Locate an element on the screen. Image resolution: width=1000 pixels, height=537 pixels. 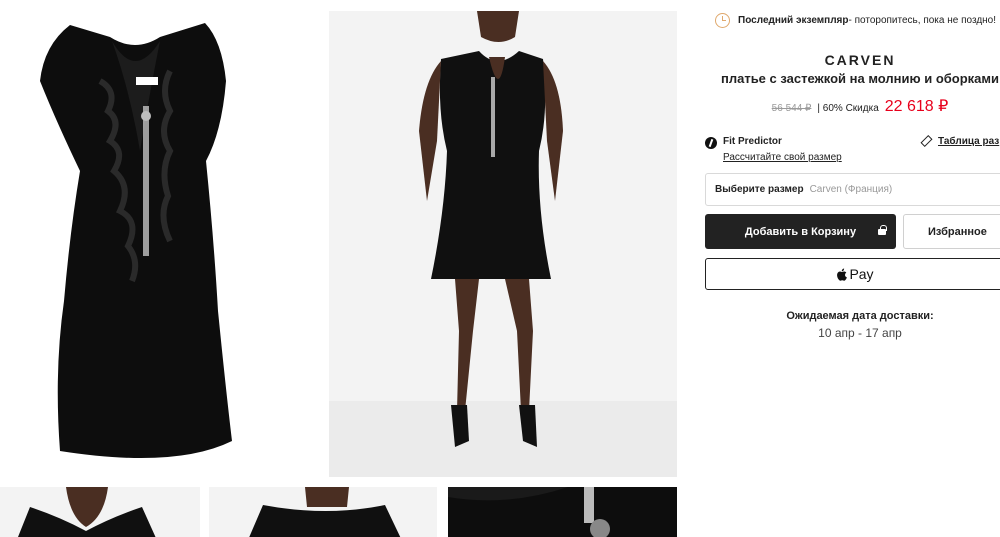
delivery-dates: 10 апр - 17 апр is located at coordinates (860, 333).